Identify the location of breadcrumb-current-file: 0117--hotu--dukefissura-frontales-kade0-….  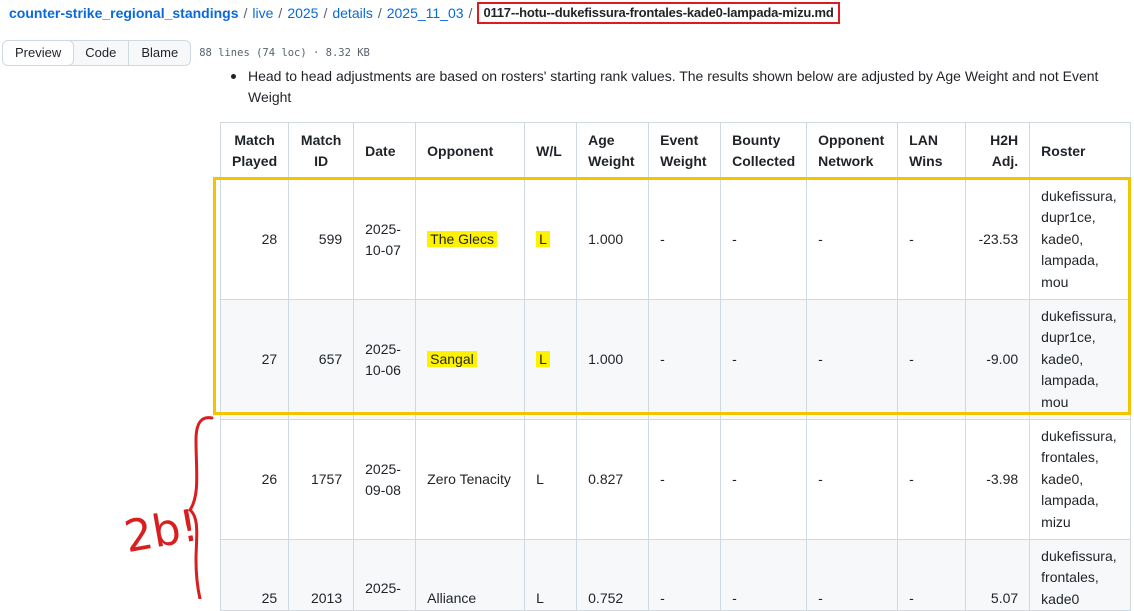
(658, 13).